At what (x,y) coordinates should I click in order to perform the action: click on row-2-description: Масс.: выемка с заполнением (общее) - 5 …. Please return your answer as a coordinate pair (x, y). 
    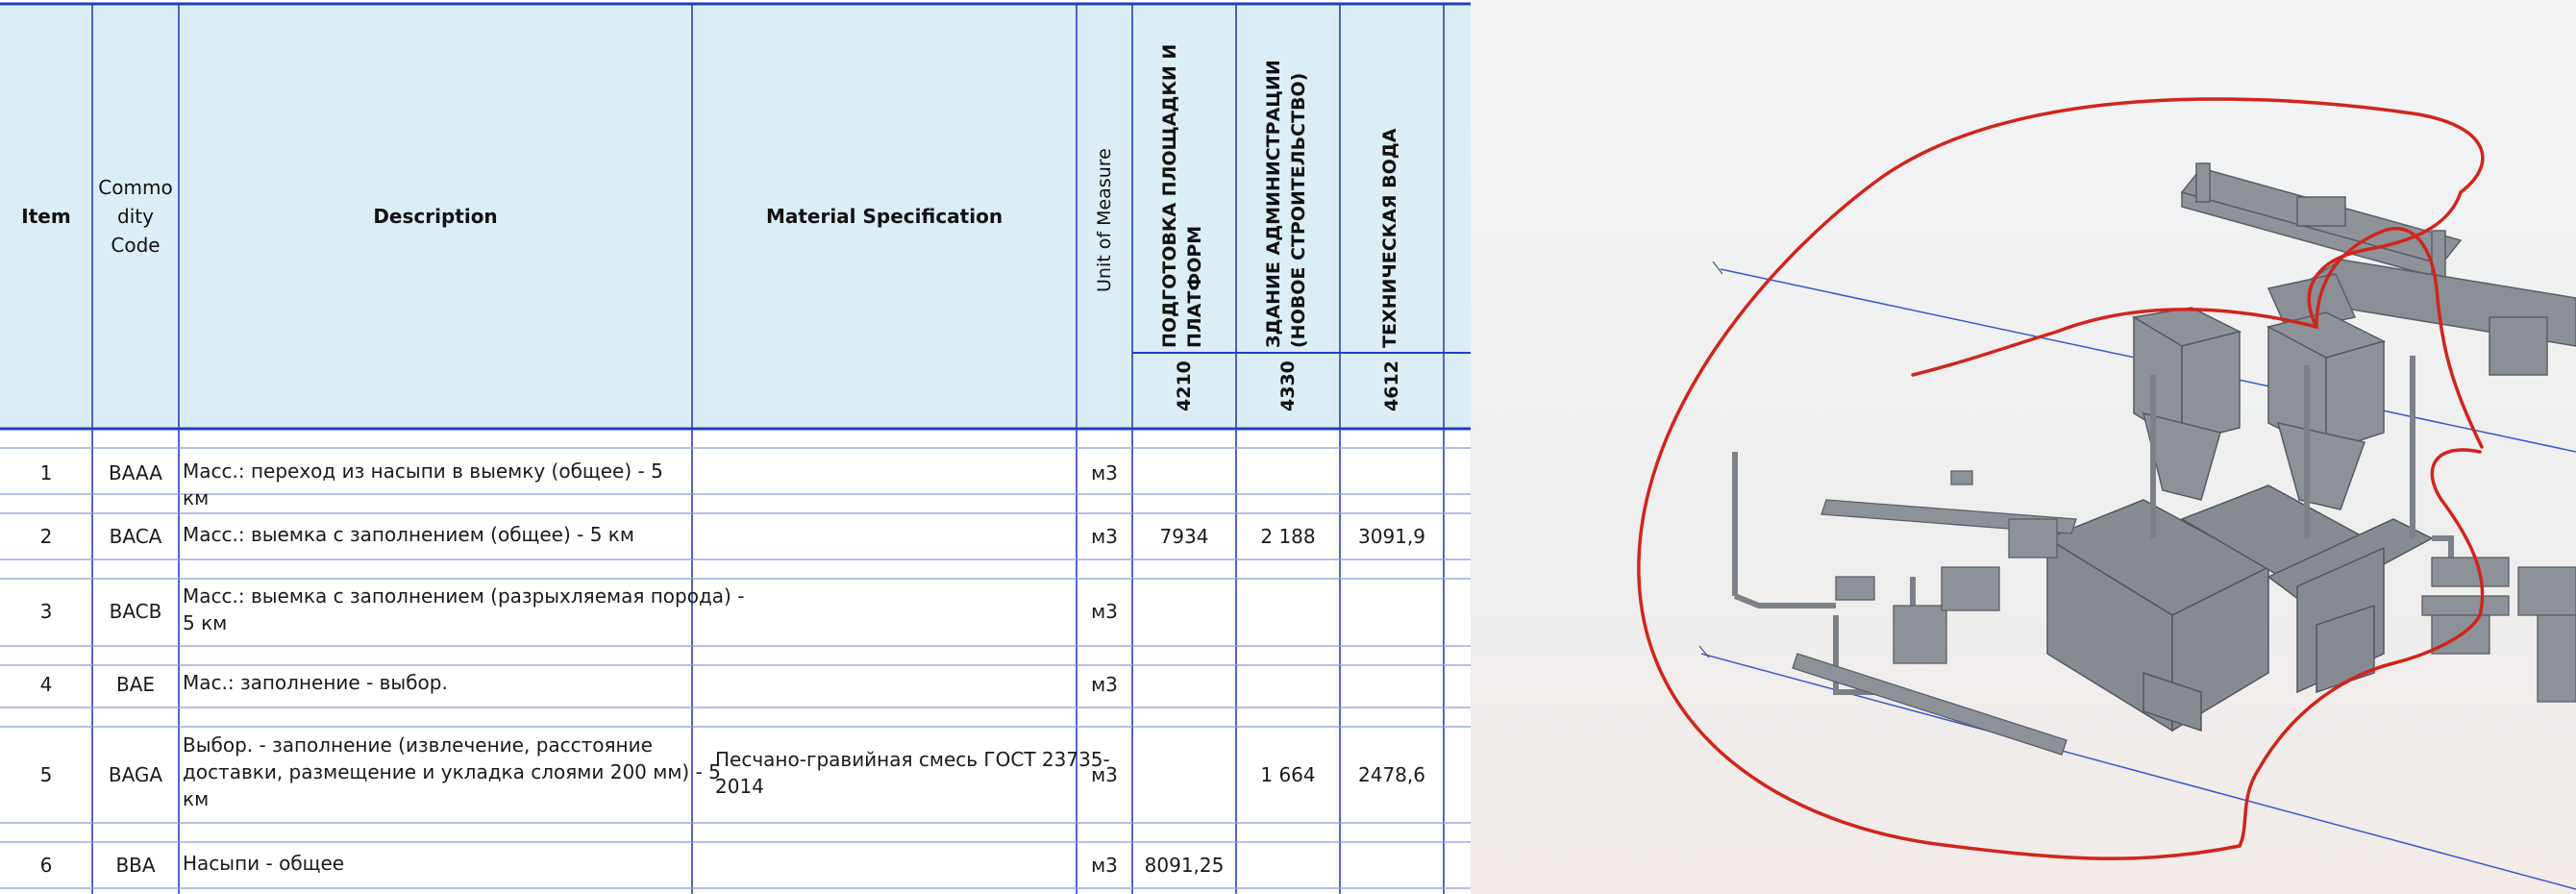
    Looking at the image, I should click on (408, 534).